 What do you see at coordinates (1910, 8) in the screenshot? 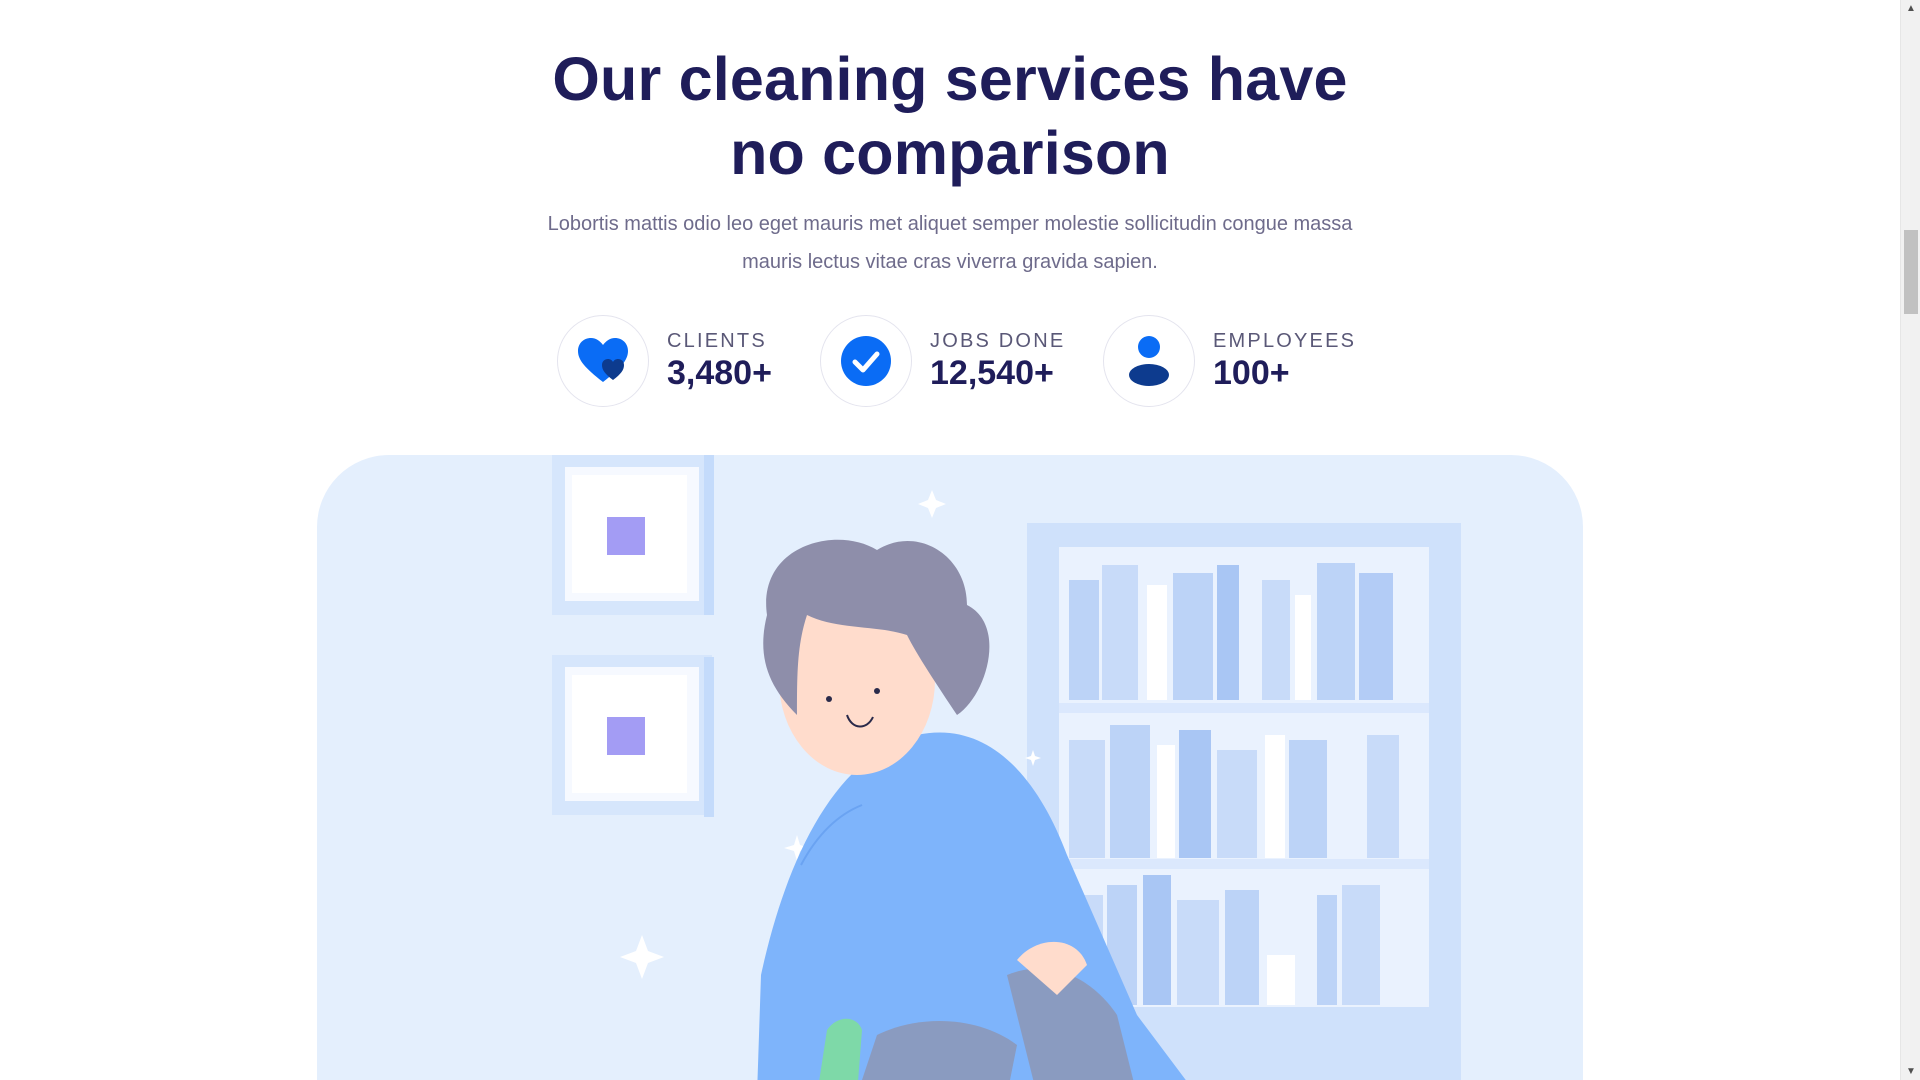
I see `scroll-up-arrow-icon: ▲` at bounding box center [1910, 8].